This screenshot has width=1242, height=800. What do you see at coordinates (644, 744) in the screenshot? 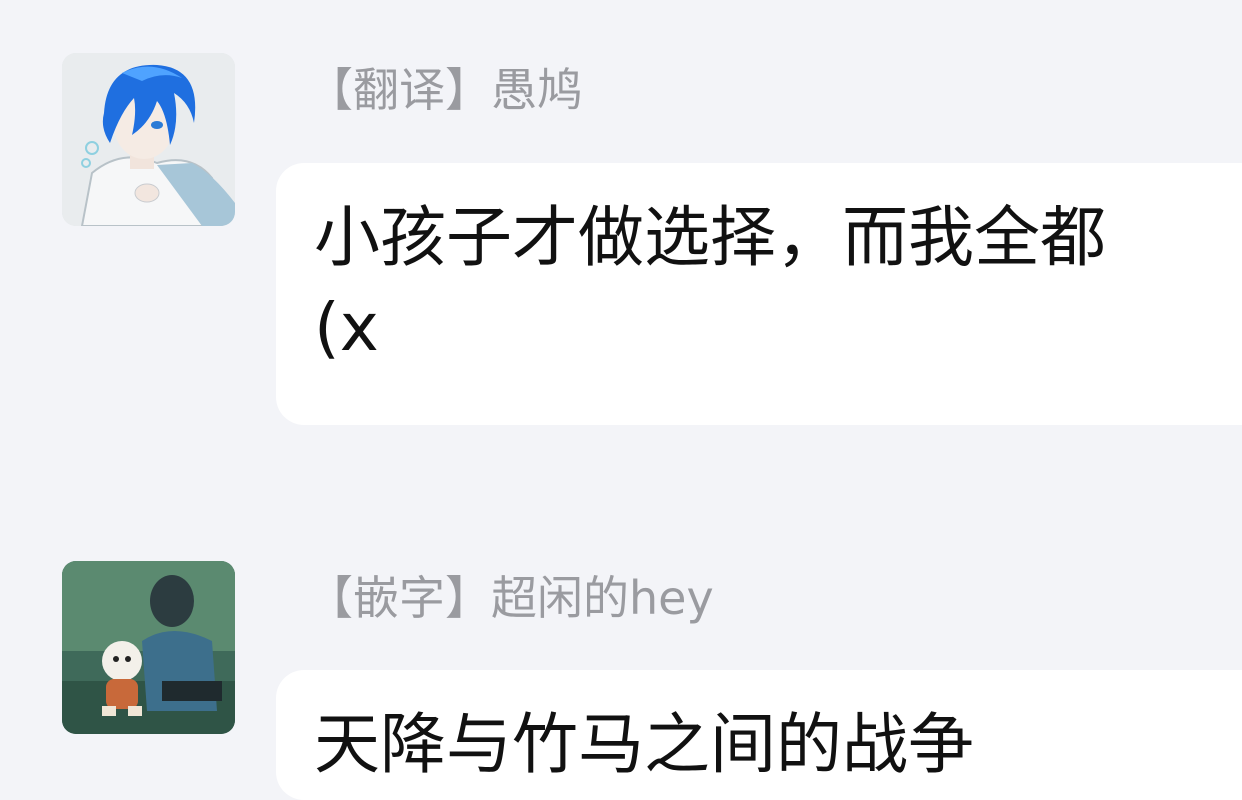
I see `message-line: 天降与竹马之间的战争` at bounding box center [644, 744].